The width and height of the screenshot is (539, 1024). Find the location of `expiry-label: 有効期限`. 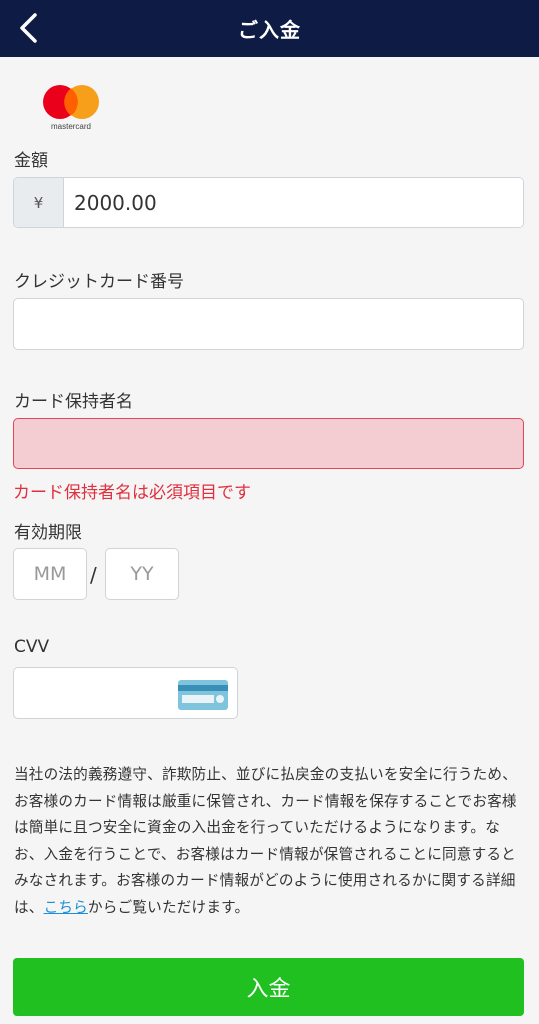

expiry-label: 有効期限 is located at coordinates (48, 533).